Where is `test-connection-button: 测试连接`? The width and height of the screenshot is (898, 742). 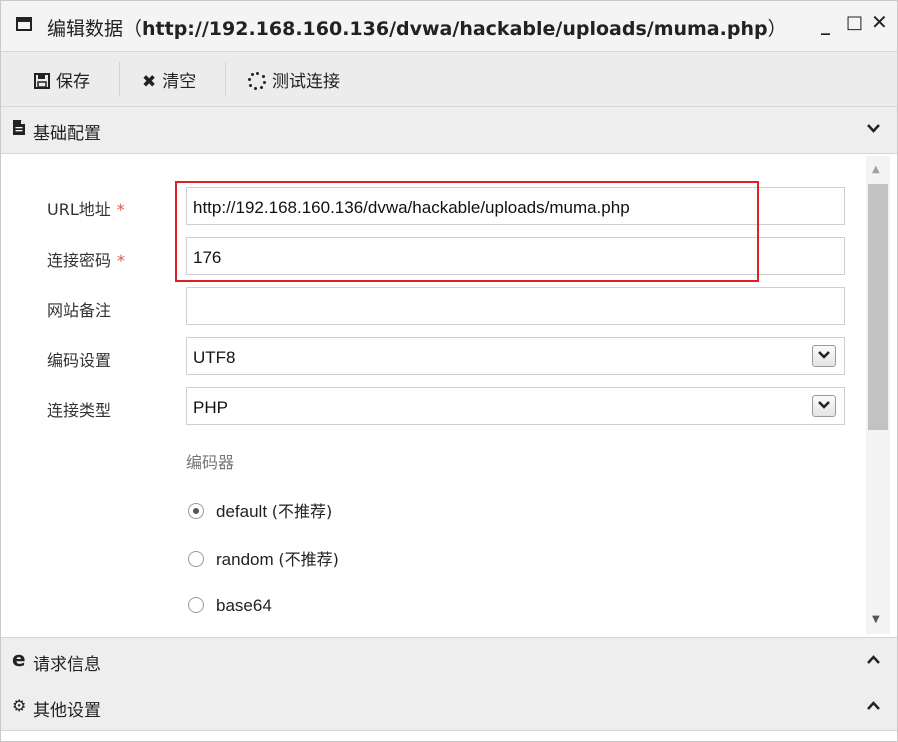 test-connection-button: 测试连接 is located at coordinates (294, 79).